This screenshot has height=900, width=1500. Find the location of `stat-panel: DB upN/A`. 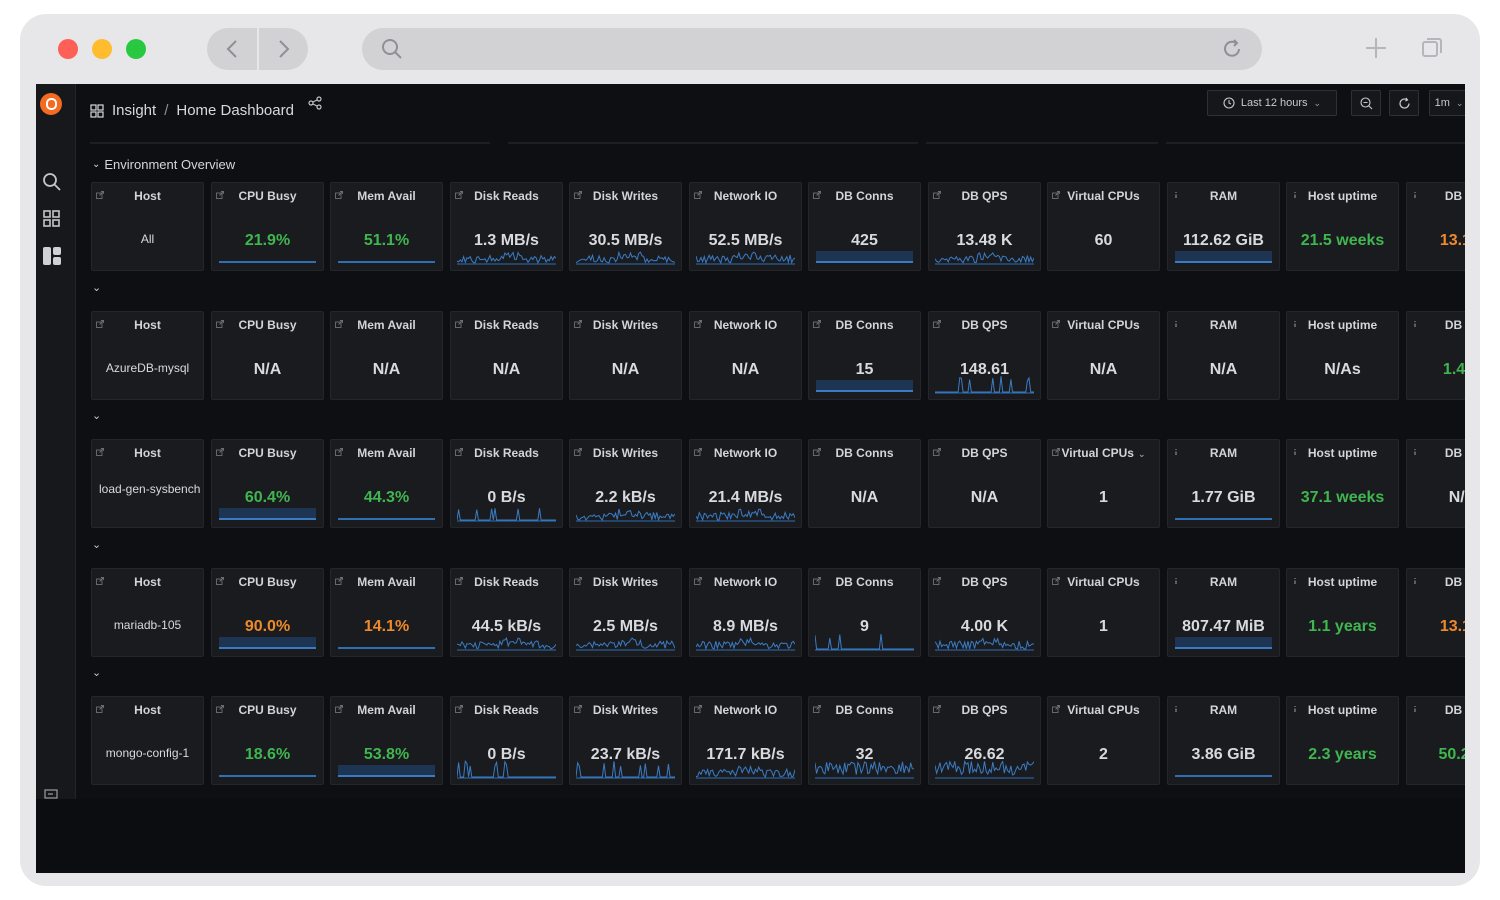

stat-panel: DB upN/A is located at coordinates (1435, 483).